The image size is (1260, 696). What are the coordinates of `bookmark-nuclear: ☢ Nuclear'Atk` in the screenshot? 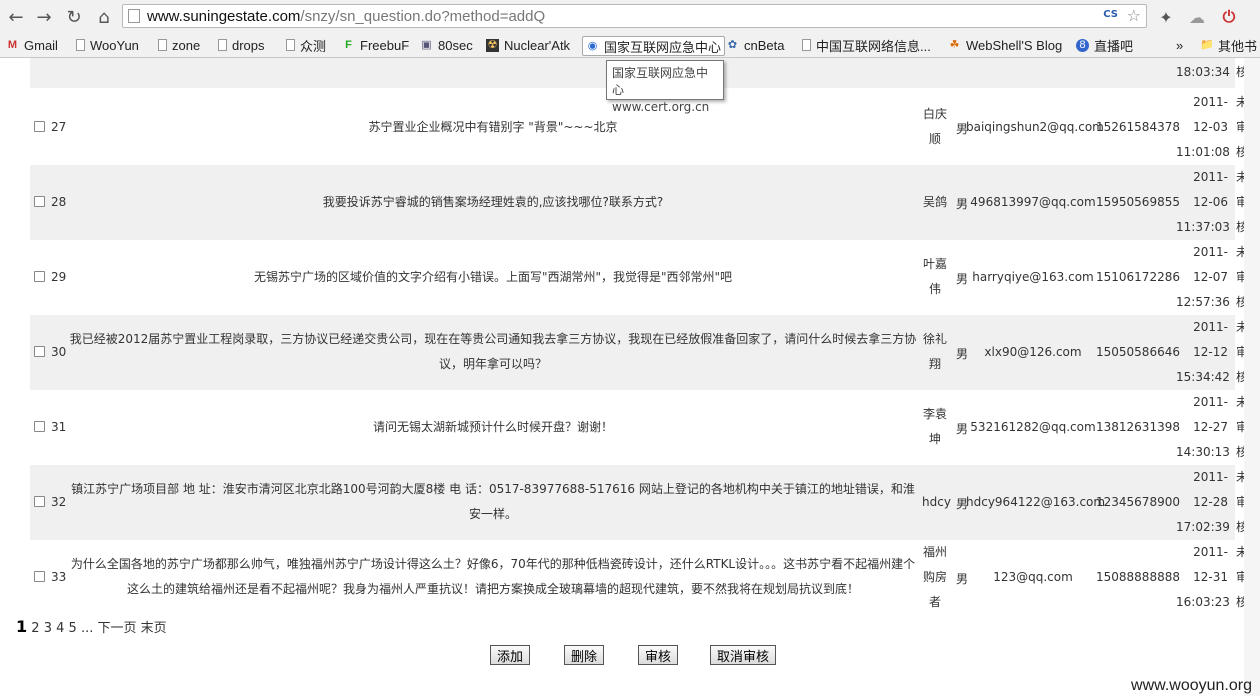 It's located at (528, 45).